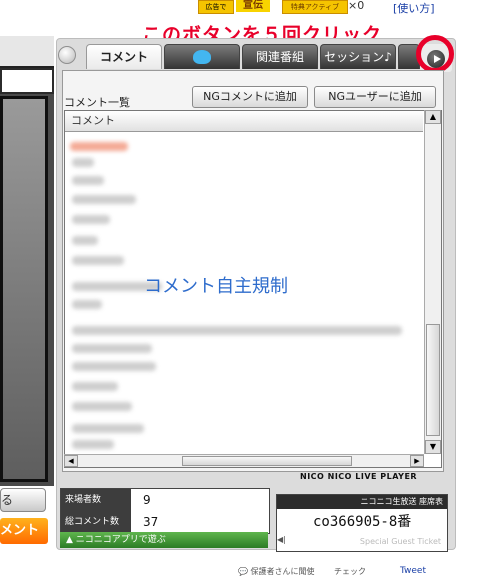 The height and width of the screenshot is (578, 478). I want to click on visitors-value: 9, so click(147, 500).